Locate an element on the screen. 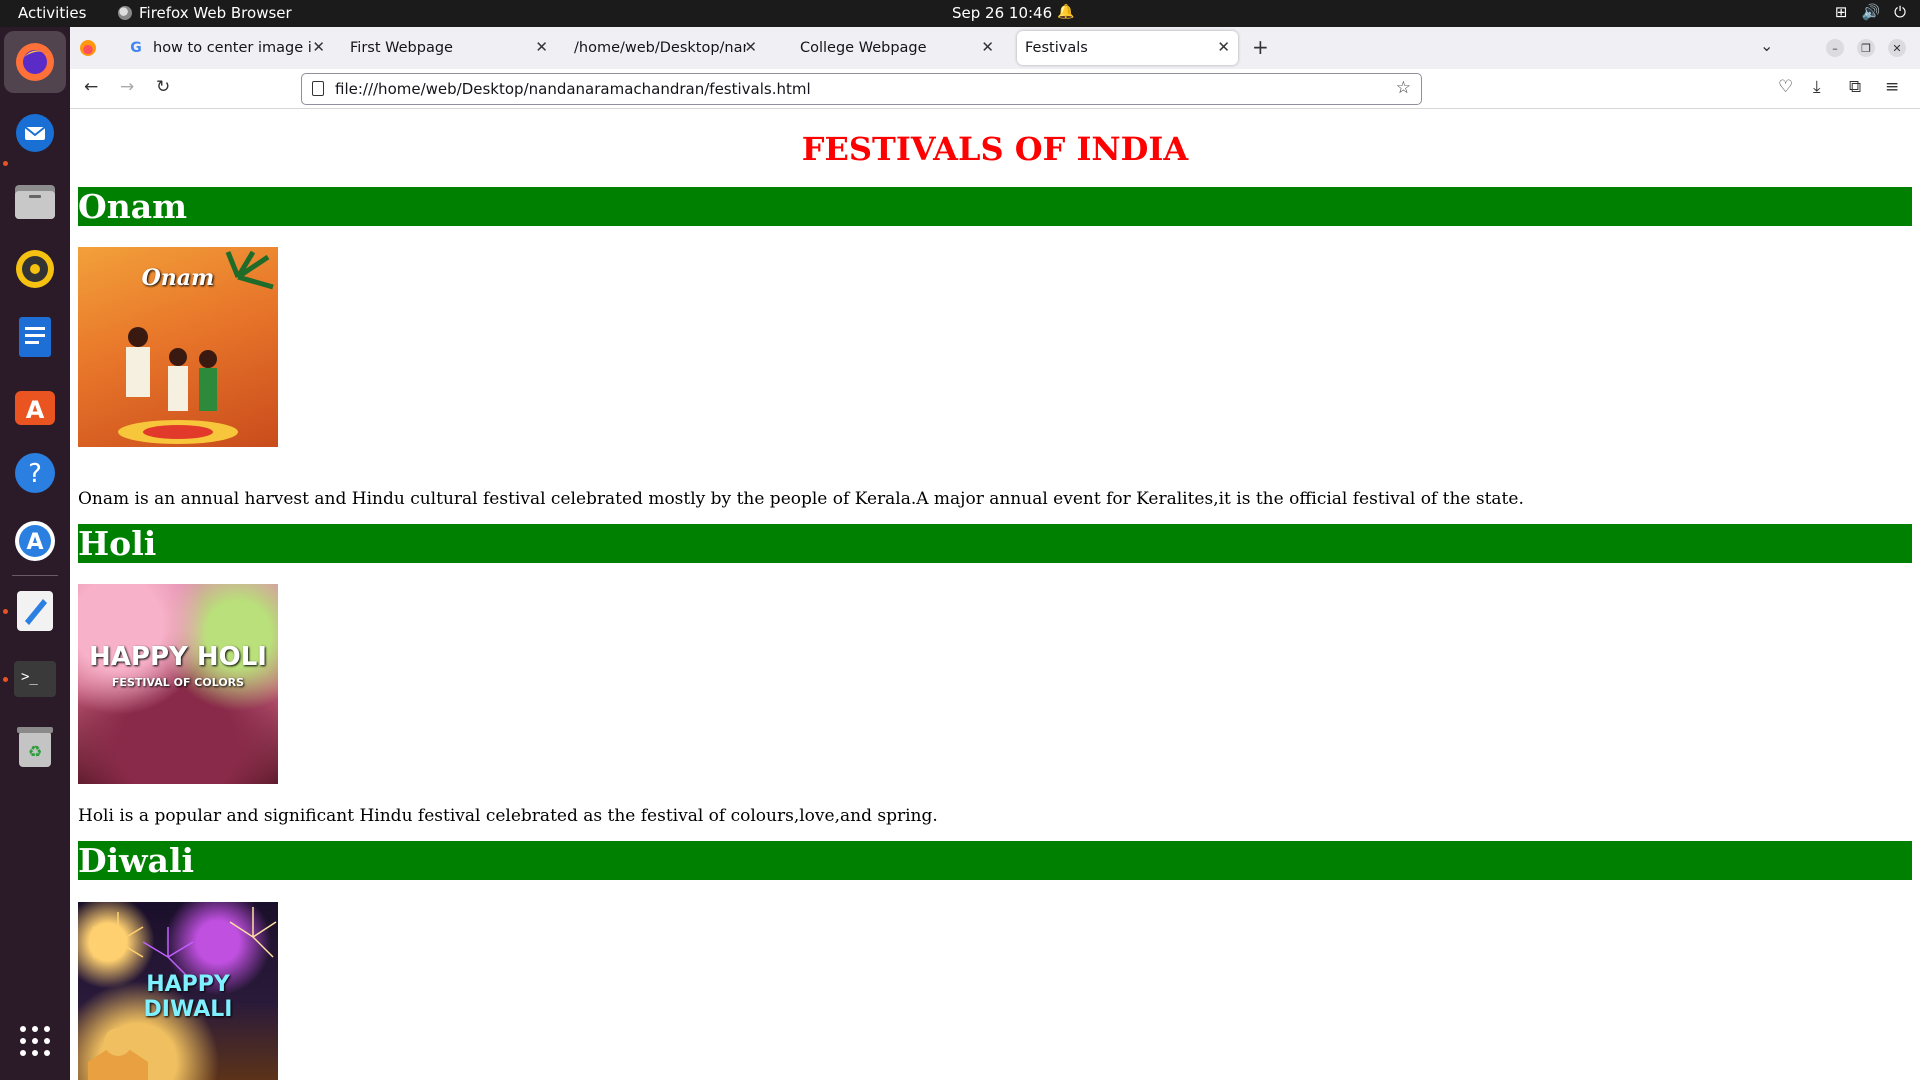 This screenshot has height=1080, width=1920. dock-show-apps is located at coordinates (35, 1041).